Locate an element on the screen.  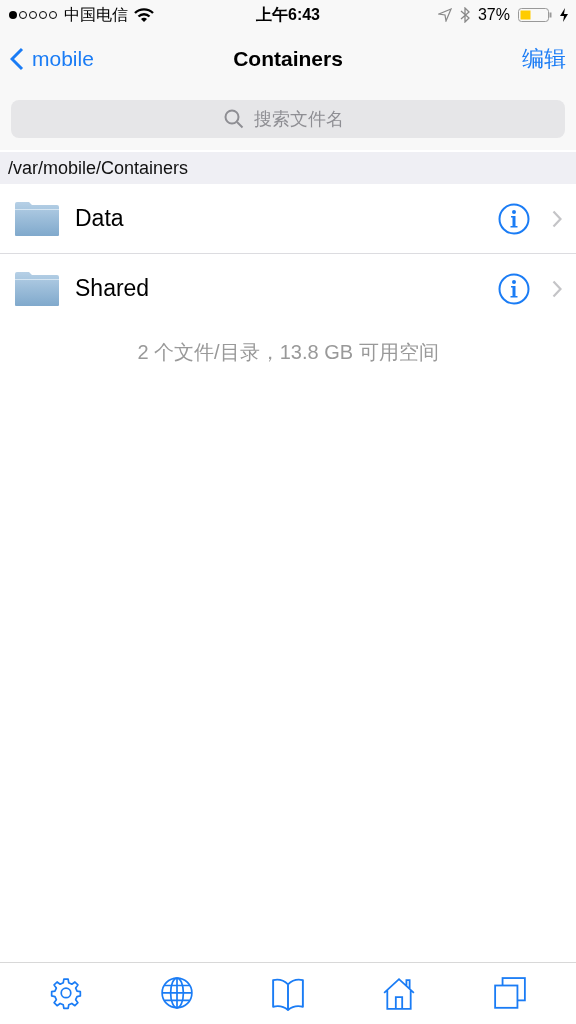
signal-icon is located at coordinates (33, 15).